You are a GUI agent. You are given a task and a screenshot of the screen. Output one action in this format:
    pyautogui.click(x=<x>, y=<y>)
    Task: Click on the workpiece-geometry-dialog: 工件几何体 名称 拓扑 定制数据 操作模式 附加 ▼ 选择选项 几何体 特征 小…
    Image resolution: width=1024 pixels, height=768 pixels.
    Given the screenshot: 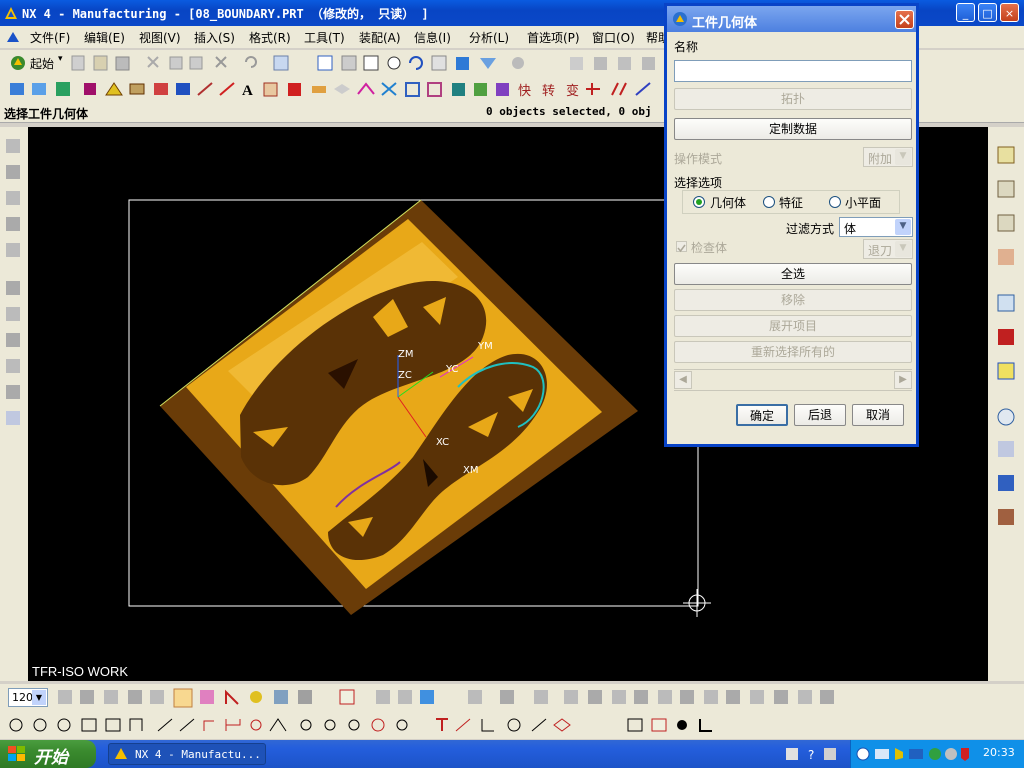 What is the action you would take?
    pyautogui.click(x=791, y=225)
    